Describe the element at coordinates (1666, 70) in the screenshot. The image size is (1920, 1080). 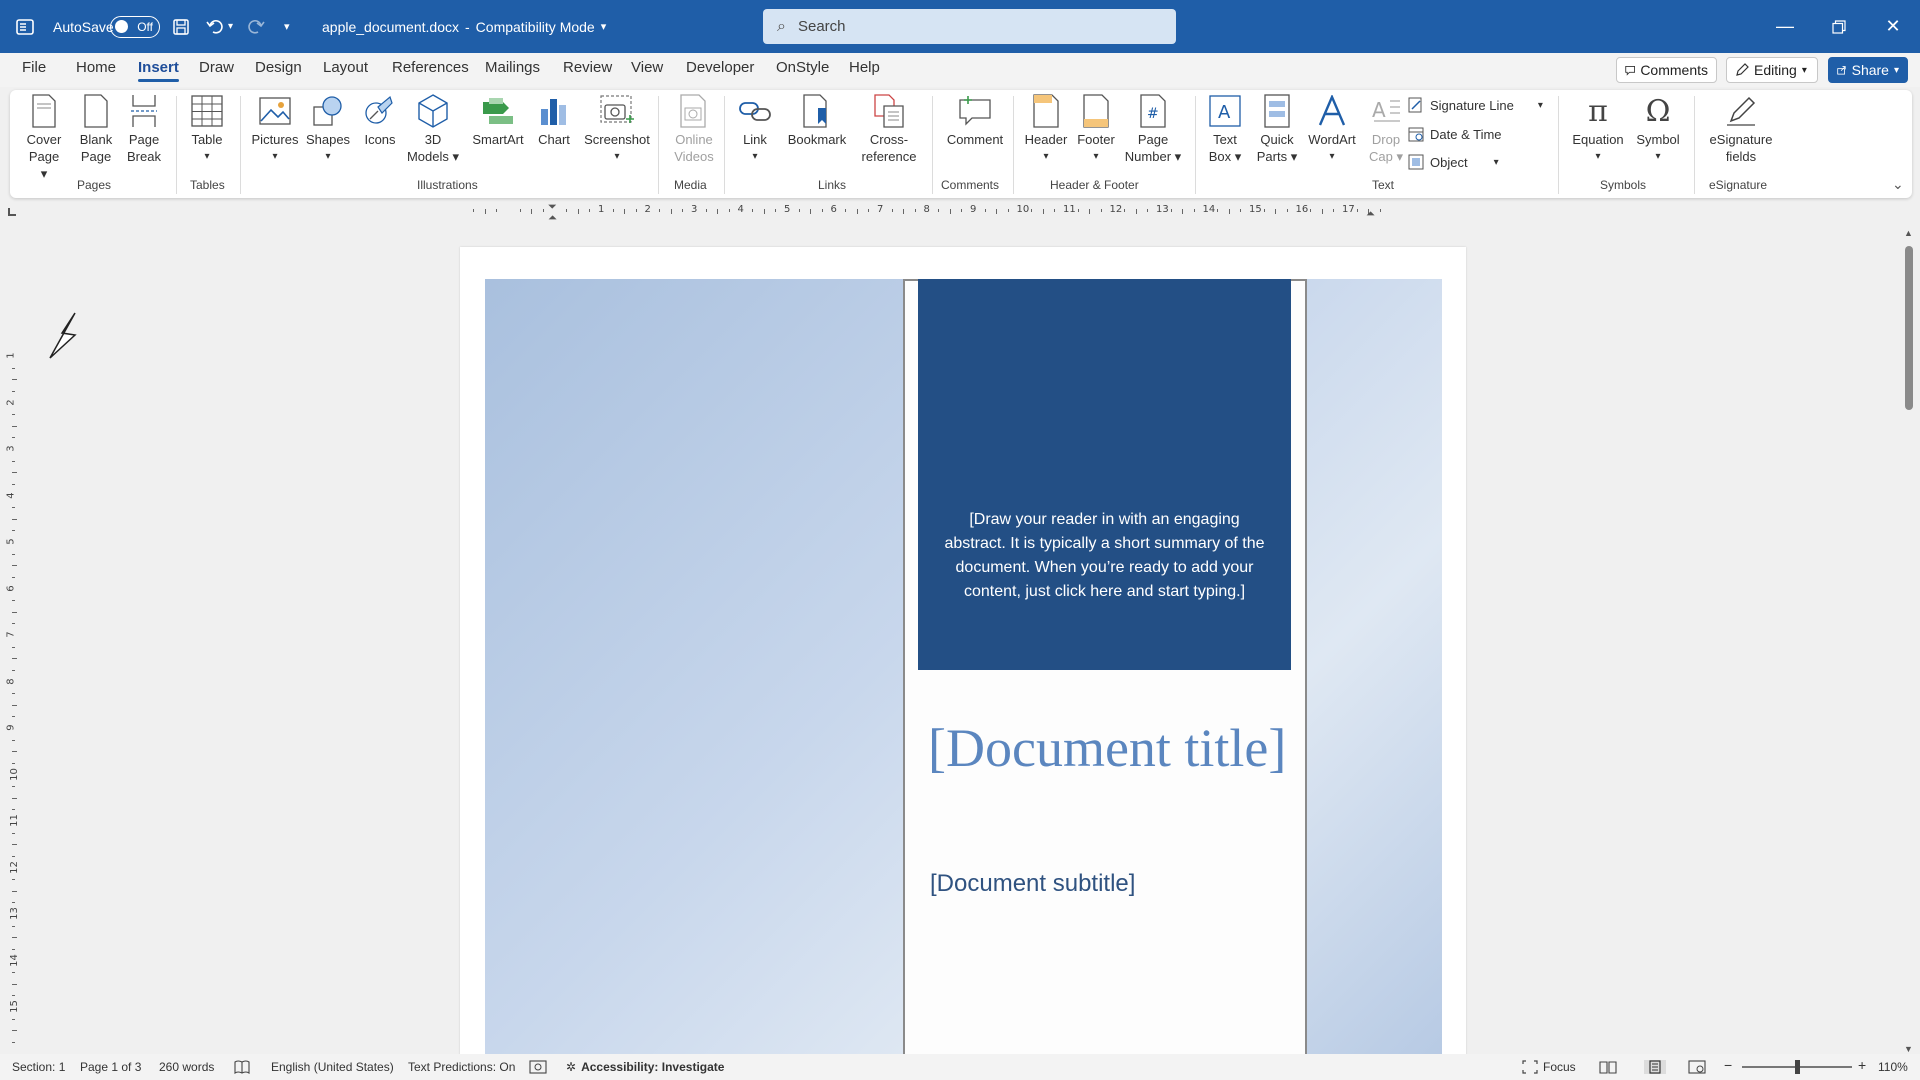
I see `comments-button: Comments` at that location.